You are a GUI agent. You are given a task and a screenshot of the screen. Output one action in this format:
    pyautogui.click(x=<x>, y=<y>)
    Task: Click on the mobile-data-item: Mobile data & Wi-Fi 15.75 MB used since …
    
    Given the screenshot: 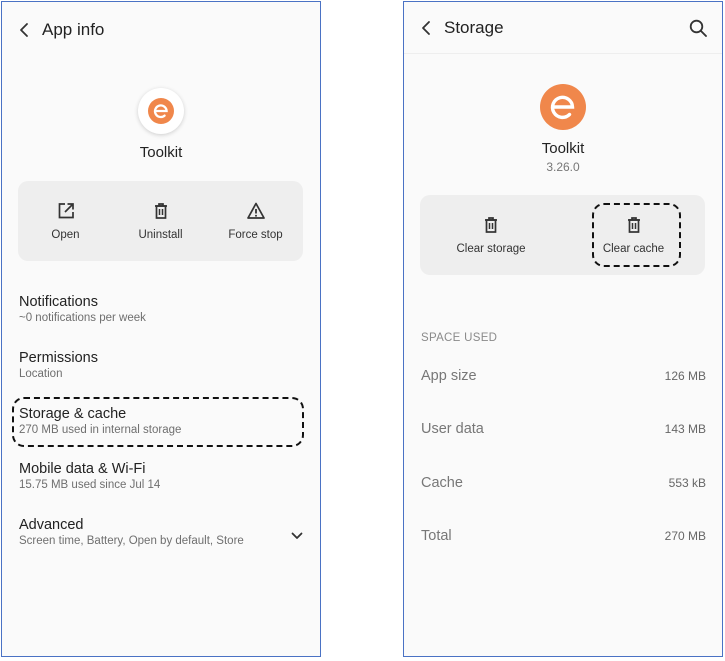 What is the action you would take?
    pyautogui.click(x=164, y=476)
    